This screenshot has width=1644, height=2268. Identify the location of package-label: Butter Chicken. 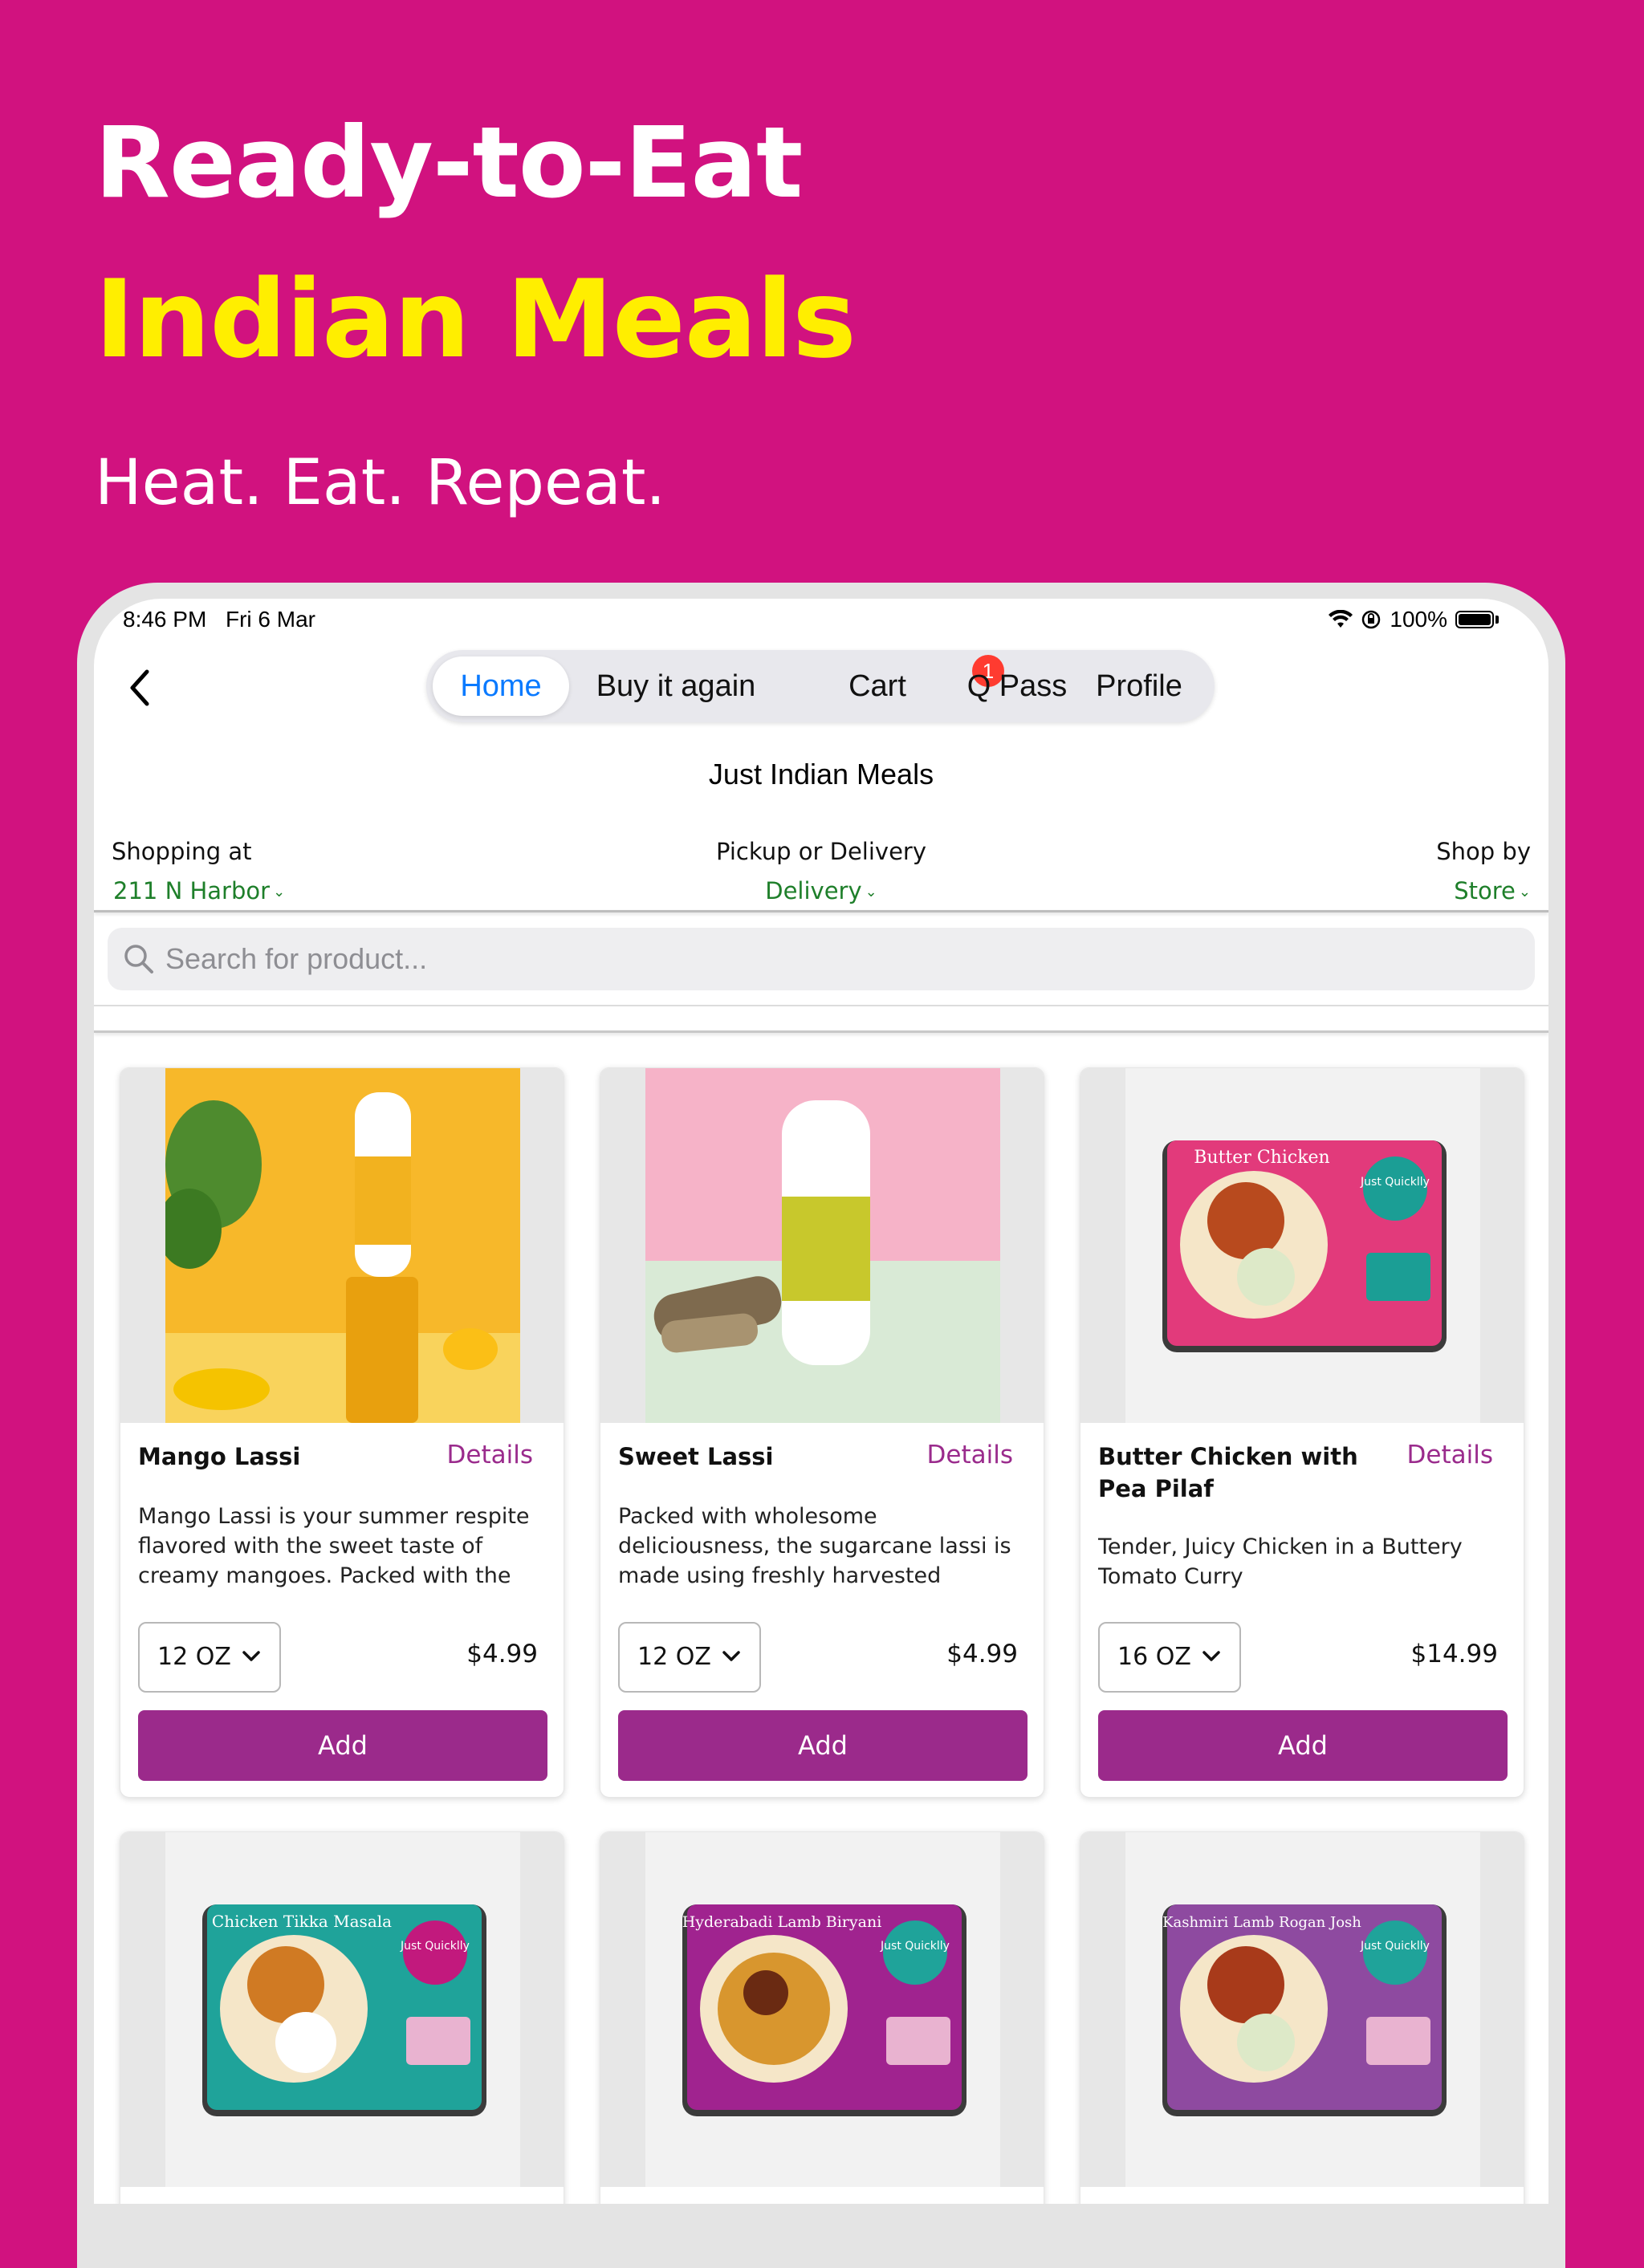
(1261, 1158).